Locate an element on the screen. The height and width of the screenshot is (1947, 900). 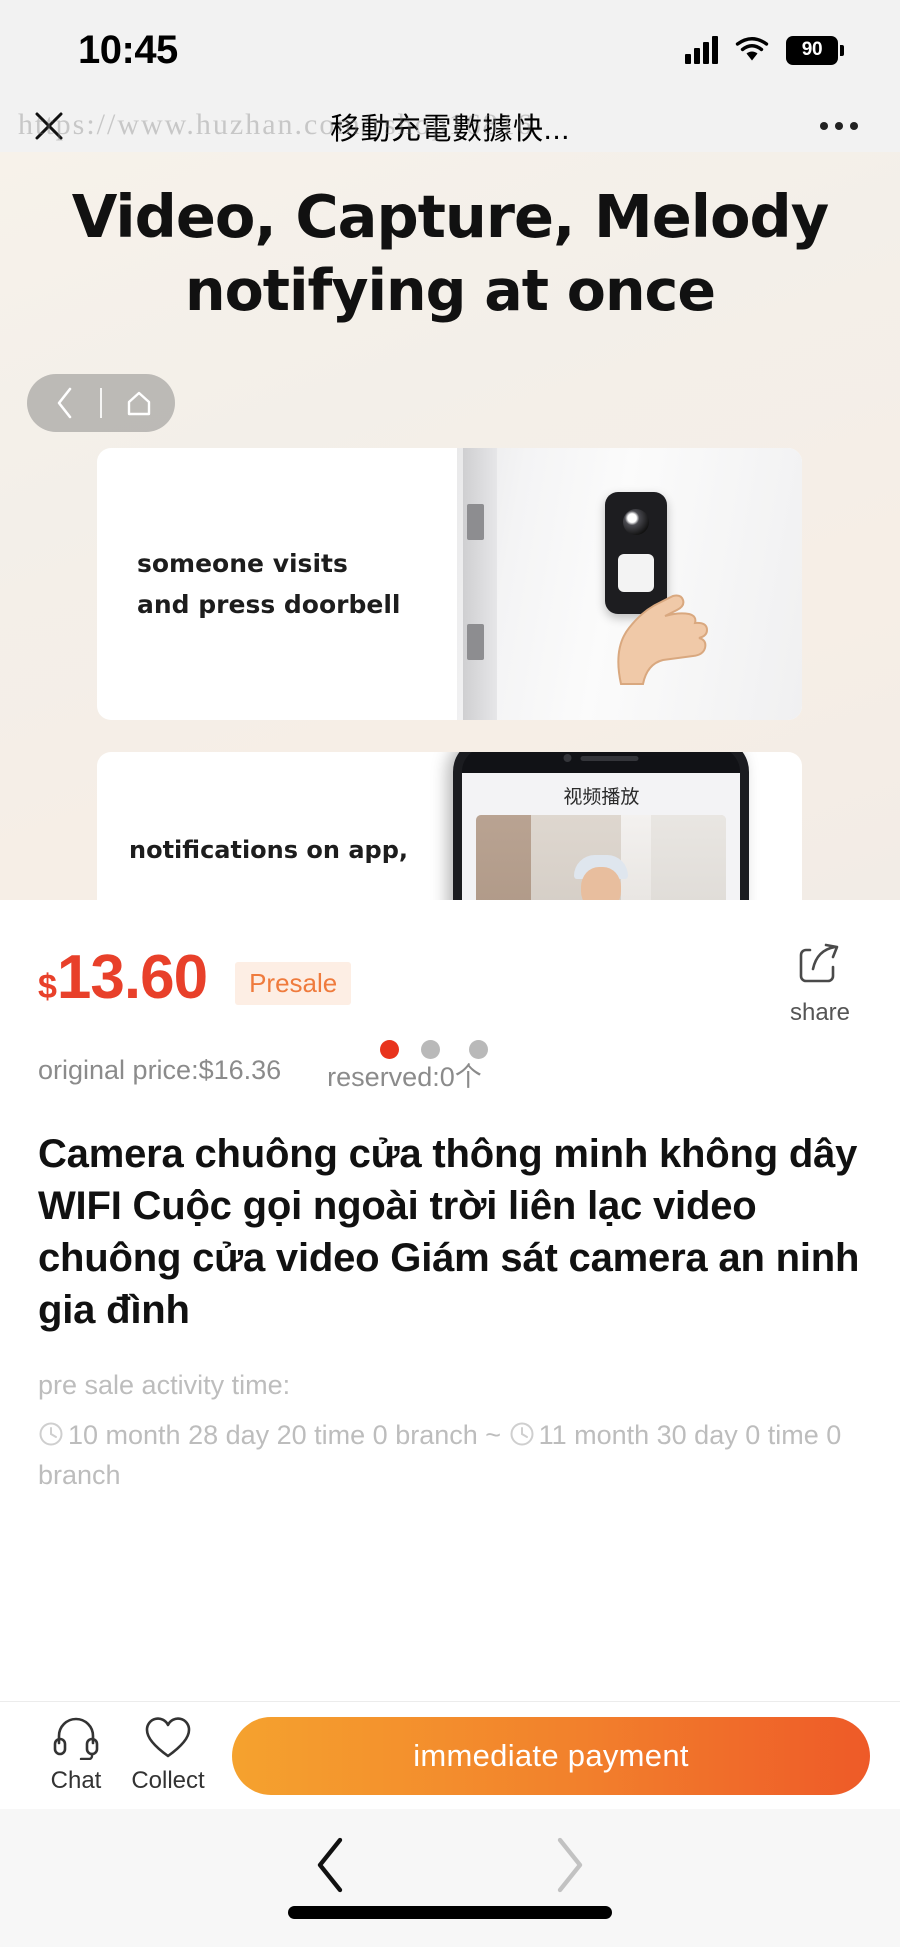
floating-nav-pill is located at coordinates (101, 403).